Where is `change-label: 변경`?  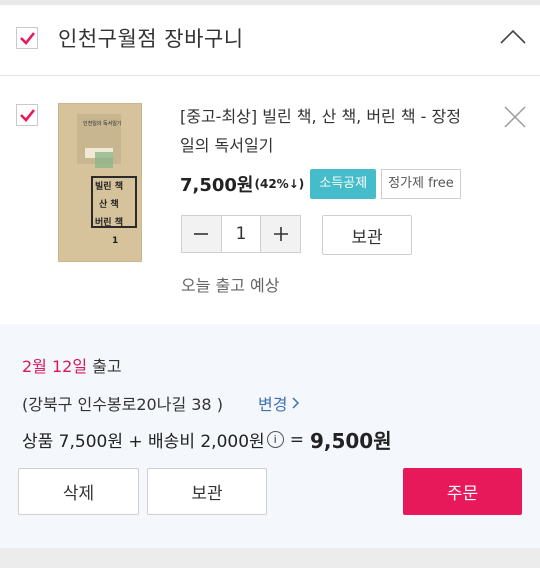 change-label: 변경 is located at coordinates (273, 404).